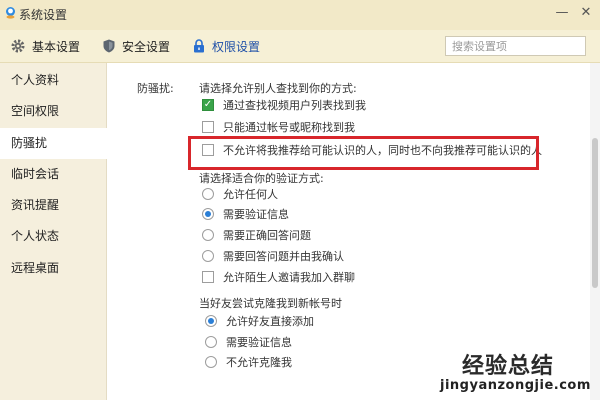  I want to click on search-box, so click(515, 46).